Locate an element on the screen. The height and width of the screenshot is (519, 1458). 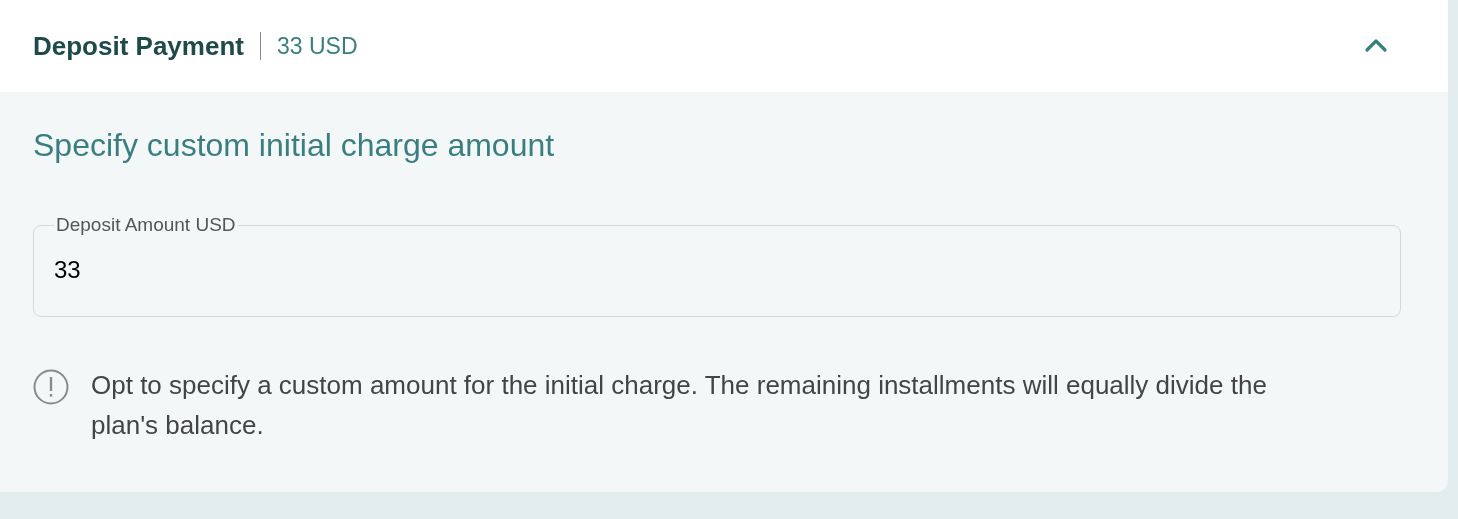
field-label: Deposit Amount USD is located at coordinates (146, 225).